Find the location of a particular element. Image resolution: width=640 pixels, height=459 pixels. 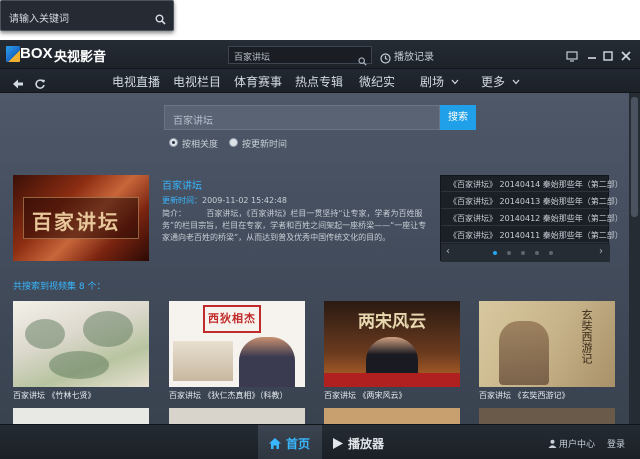

featured-image-banner: 百家讲坛 is located at coordinates (81, 218).